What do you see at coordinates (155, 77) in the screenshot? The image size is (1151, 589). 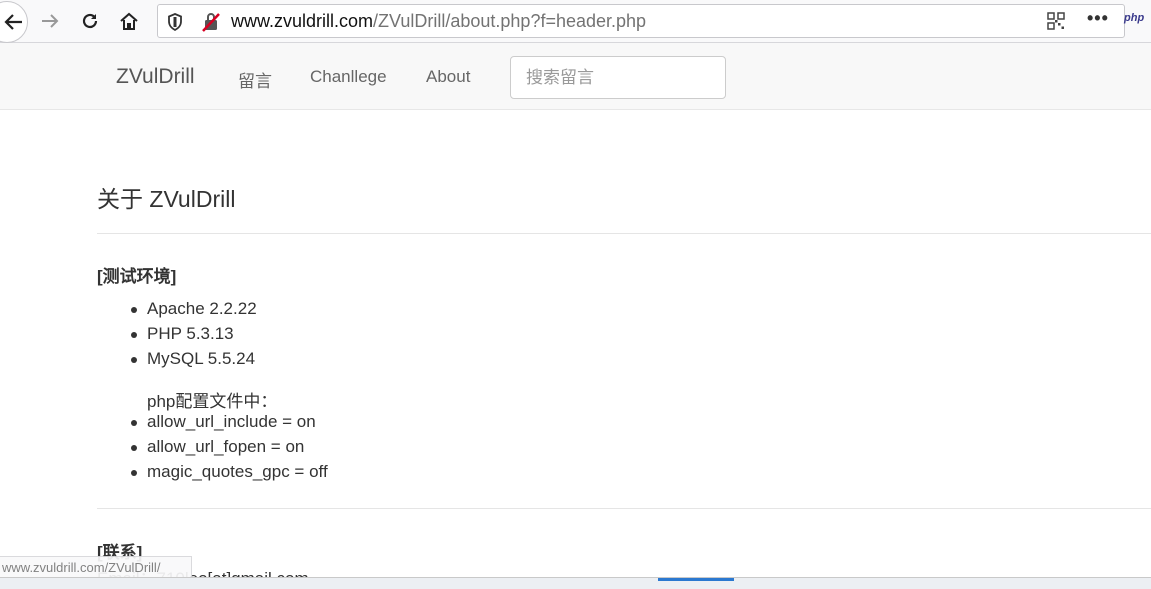 I see `brand-link: ZVulDrill` at bounding box center [155, 77].